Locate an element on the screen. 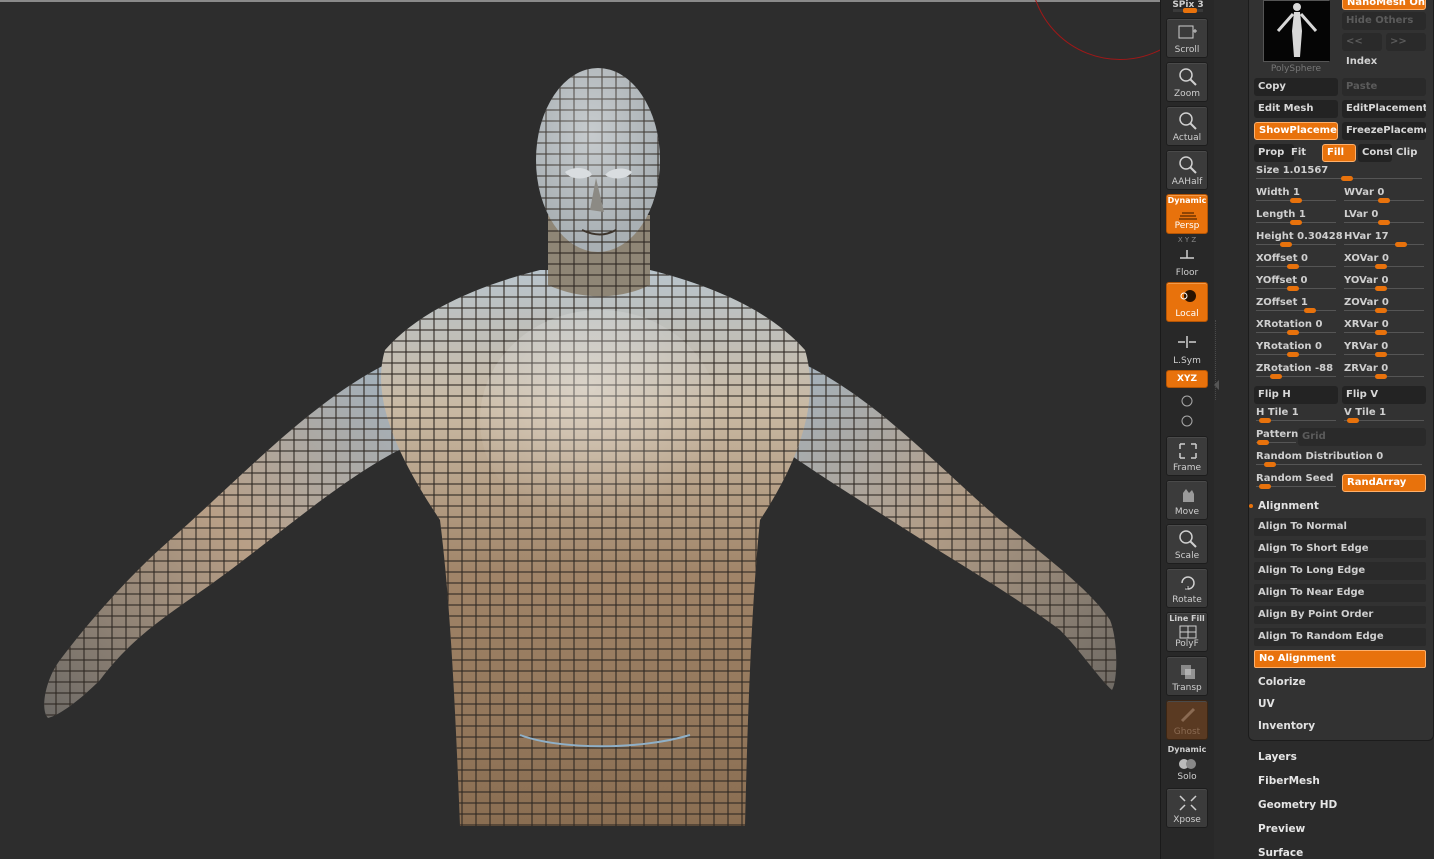 This screenshot has width=1434, height=859. subpalette-layers: Layers is located at coordinates (1343, 757).